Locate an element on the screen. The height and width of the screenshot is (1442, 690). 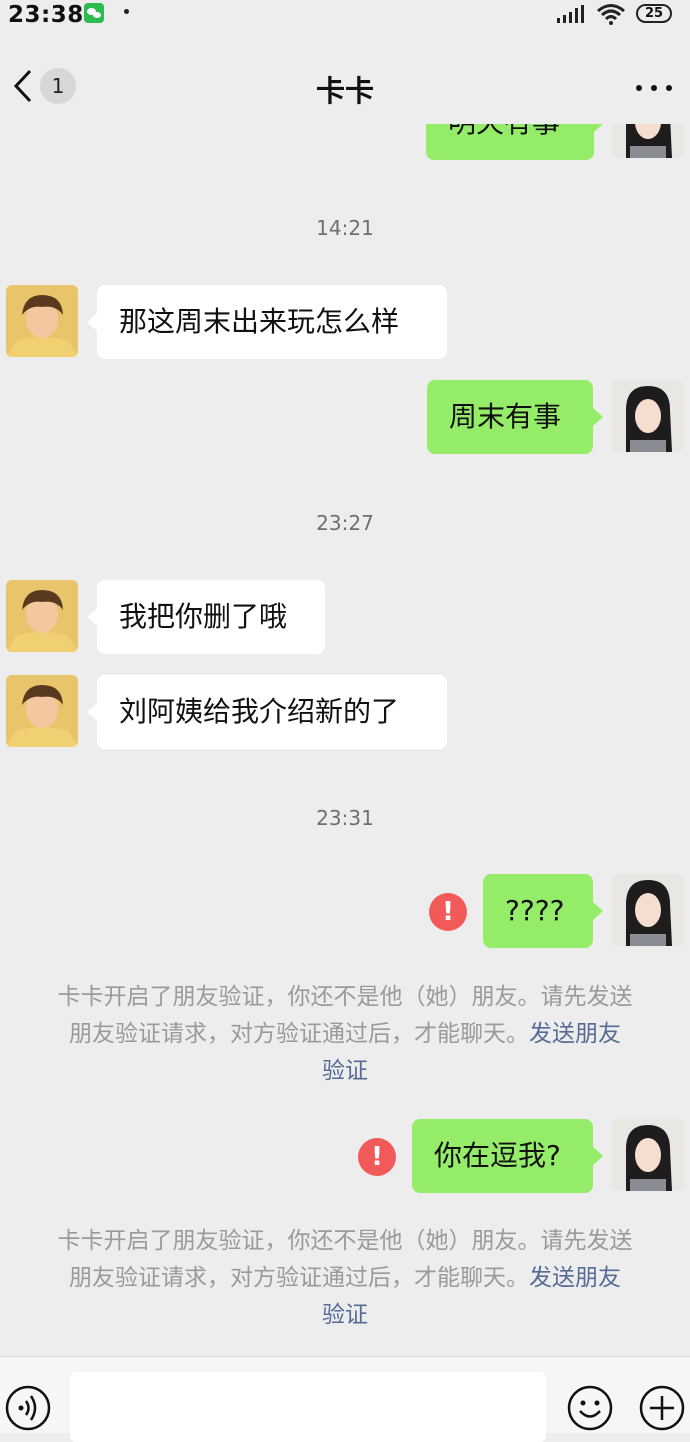
message-bubble: 周末有事 is located at coordinates (515, 417).